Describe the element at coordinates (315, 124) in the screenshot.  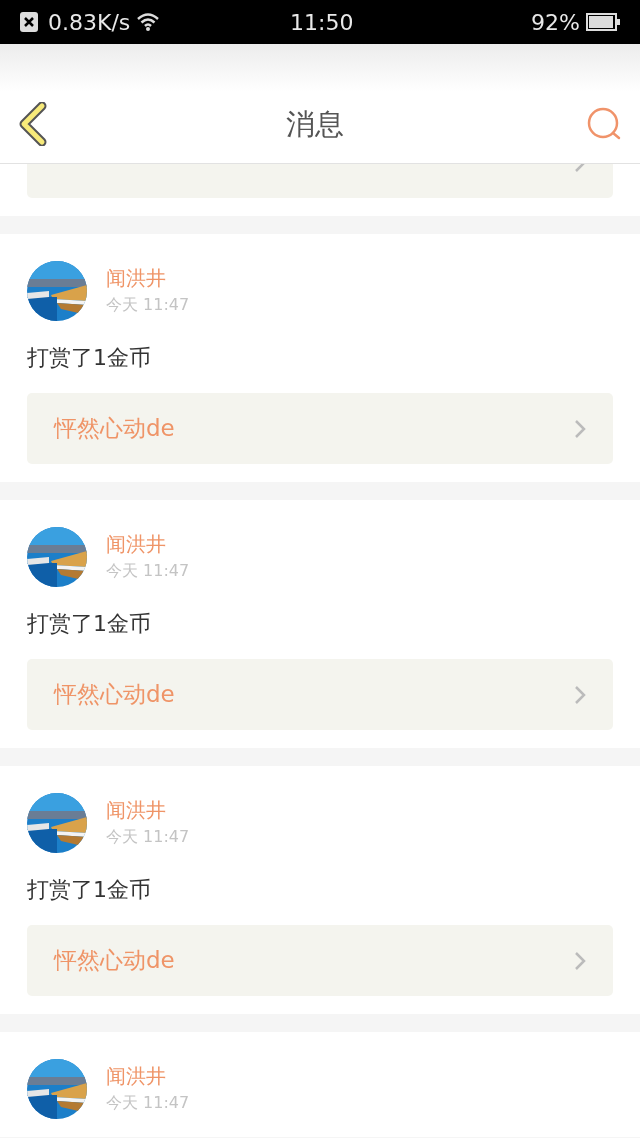
I see `page-title: 消息` at that location.